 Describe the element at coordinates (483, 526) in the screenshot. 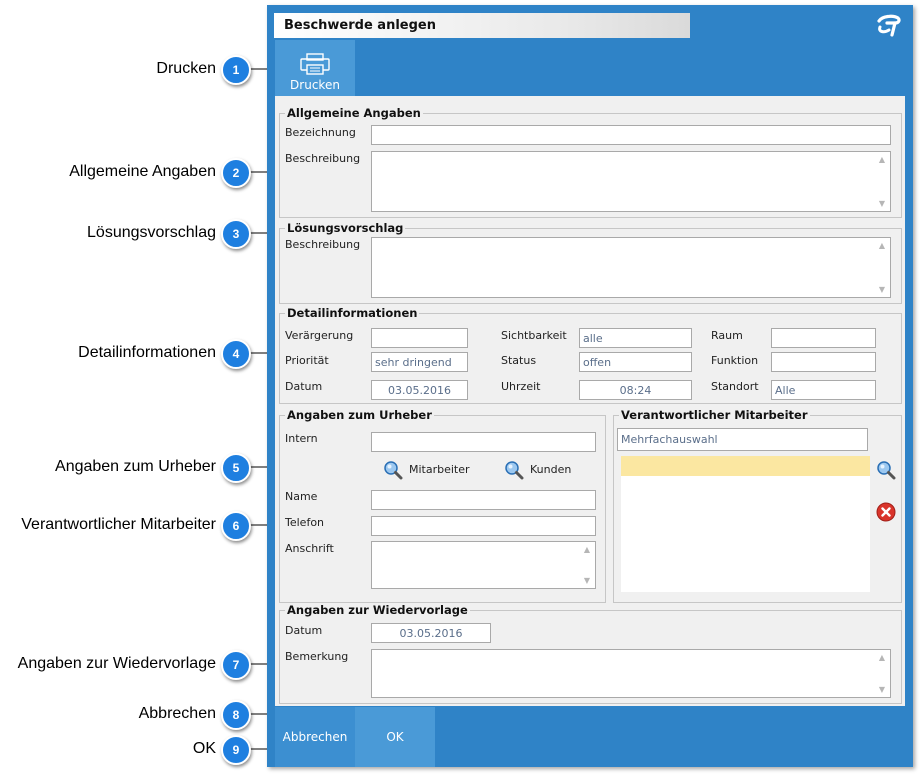

I see `telefon-input` at that location.